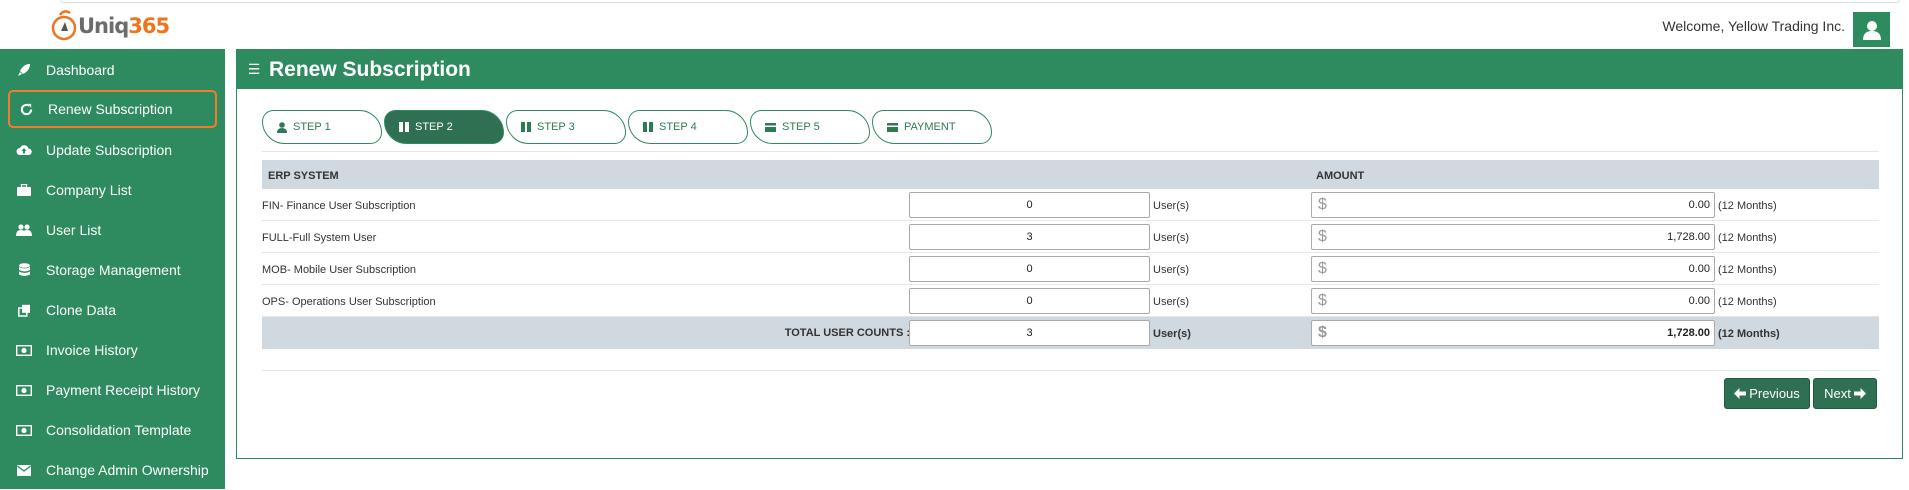 The width and height of the screenshot is (1909, 490). I want to click on sidebar-item-label: Invoice History, so click(92, 350).